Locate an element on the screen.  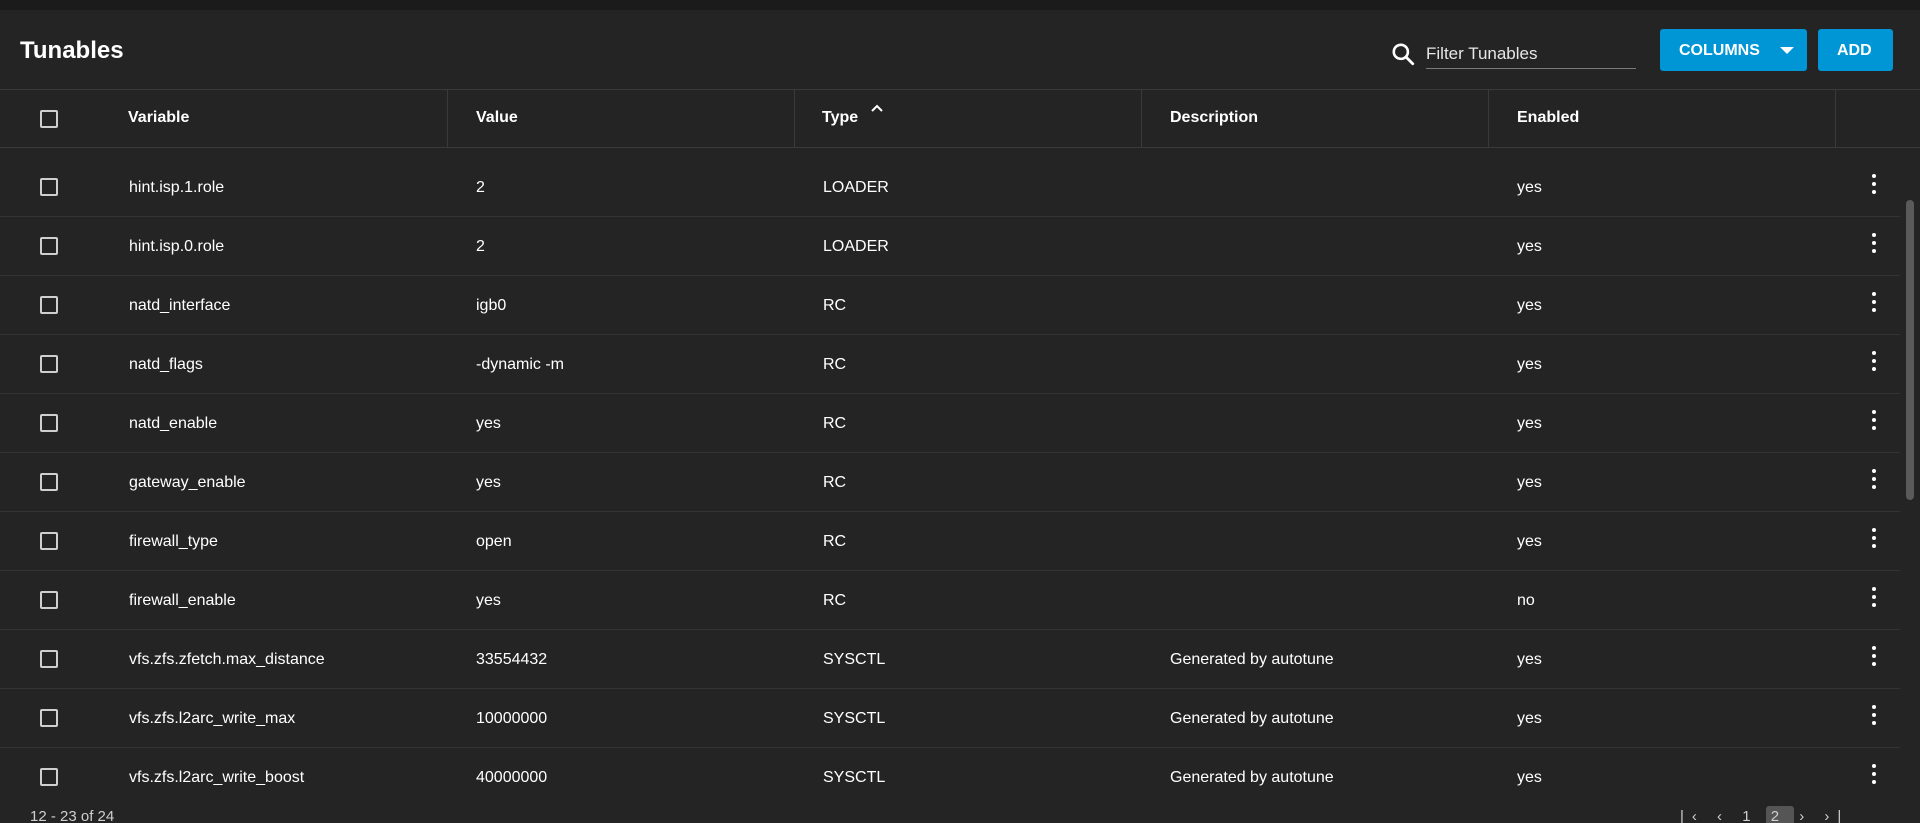
cell-value: -dynamic -m is located at coordinates (520, 364).